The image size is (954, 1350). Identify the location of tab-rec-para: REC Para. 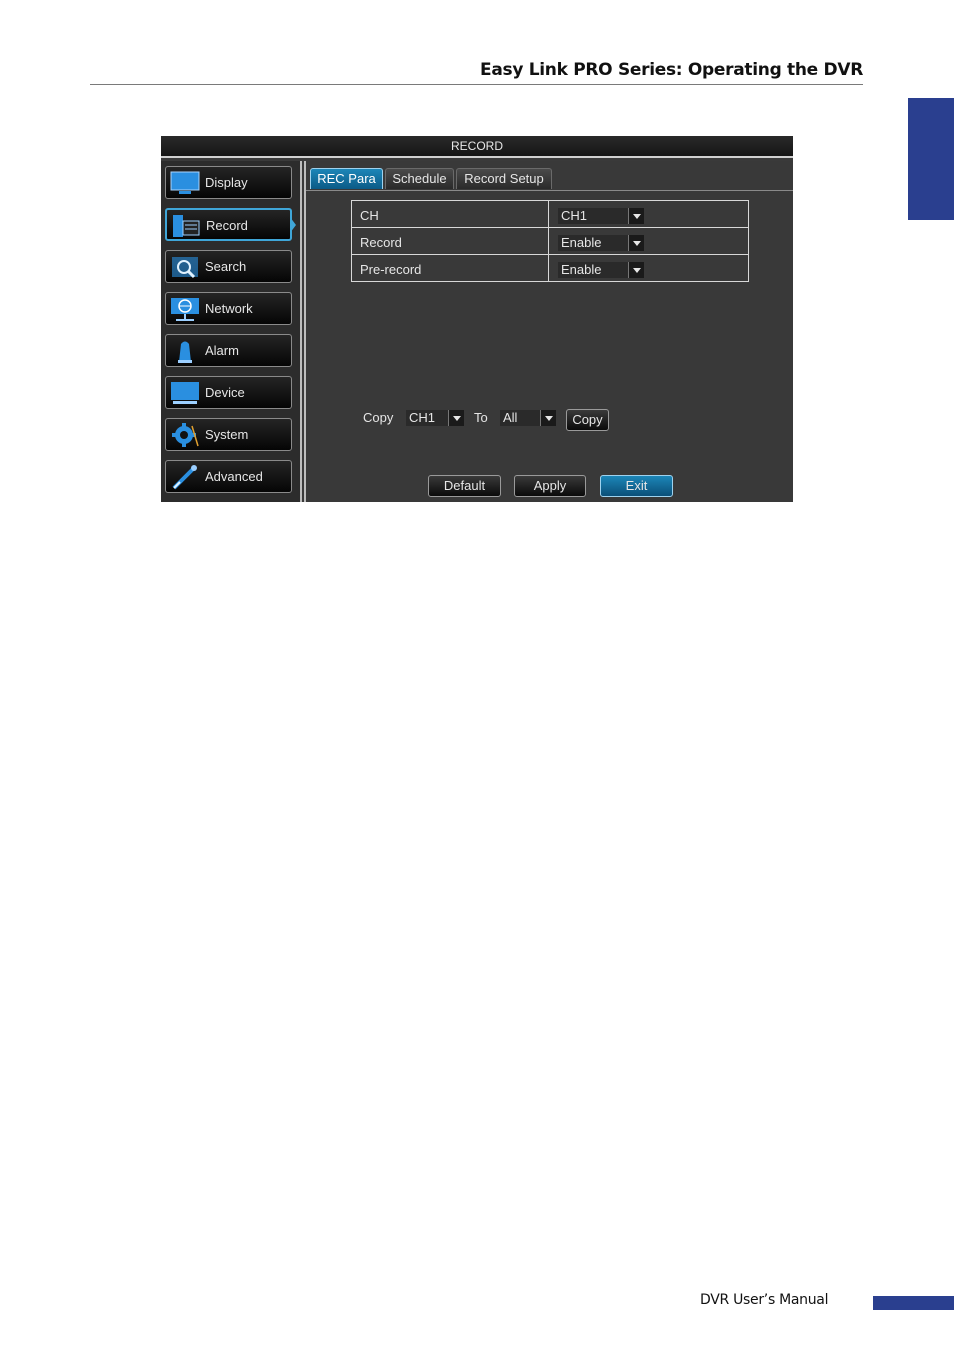
(346, 178).